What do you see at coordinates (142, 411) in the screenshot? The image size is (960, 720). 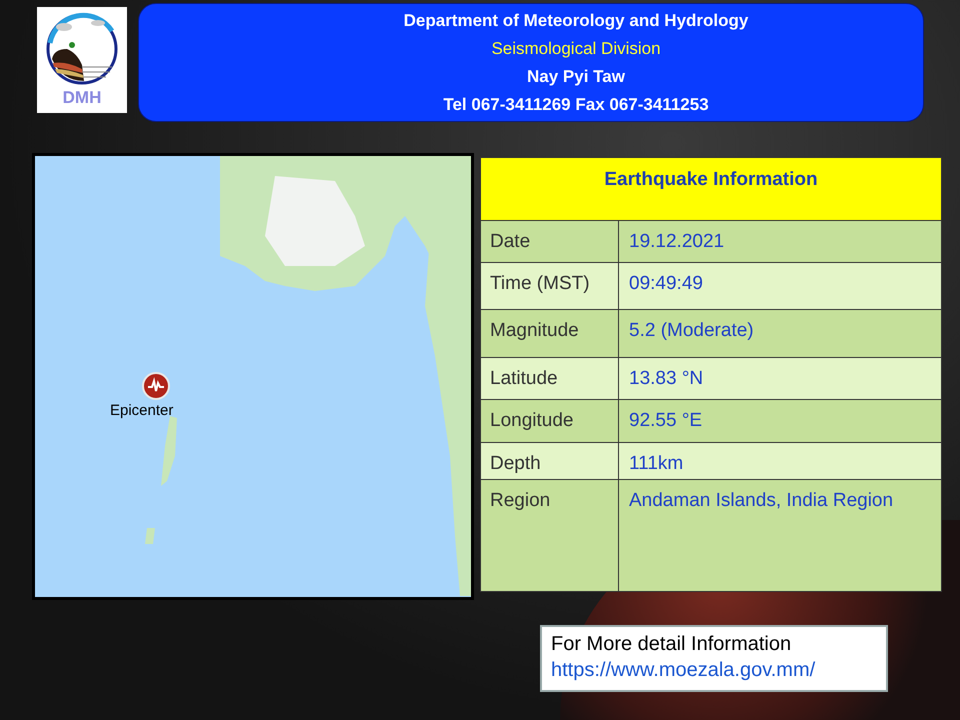 I see `epicenter-label: Epicenter` at bounding box center [142, 411].